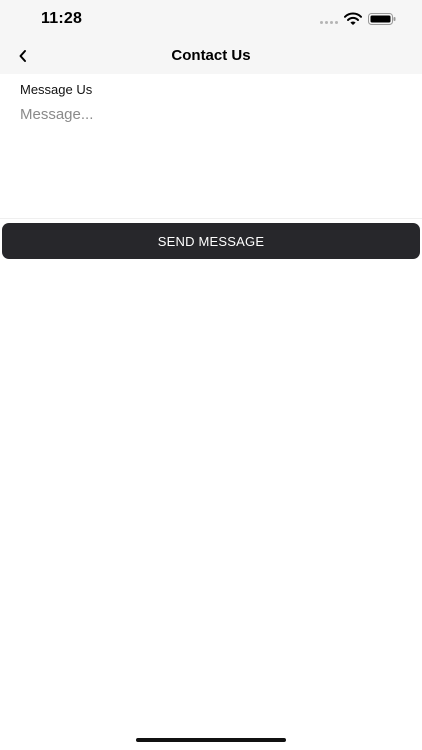 The height and width of the screenshot is (750, 422). What do you see at coordinates (211, 241) in the screenshot?
I see `send-message-button: SEND MESSAGE` at bounding box center [211, 241].